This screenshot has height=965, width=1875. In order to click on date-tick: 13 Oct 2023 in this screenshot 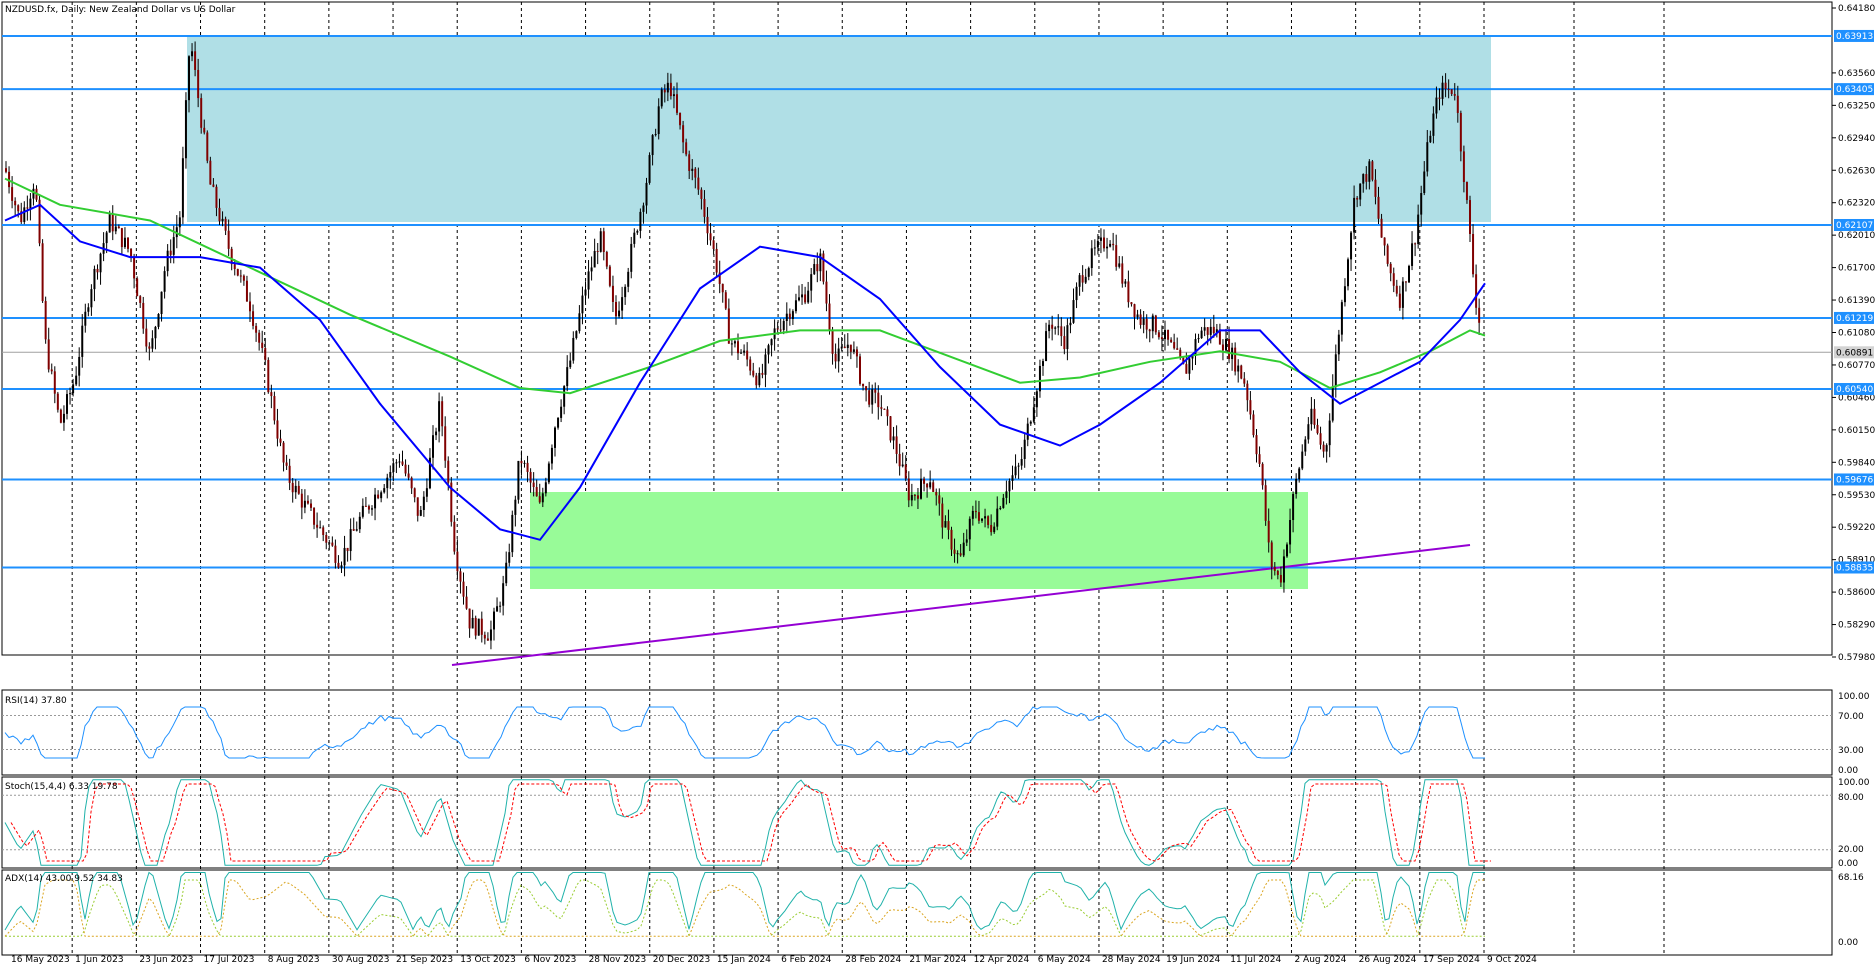, I will do `click(488, 960)`.